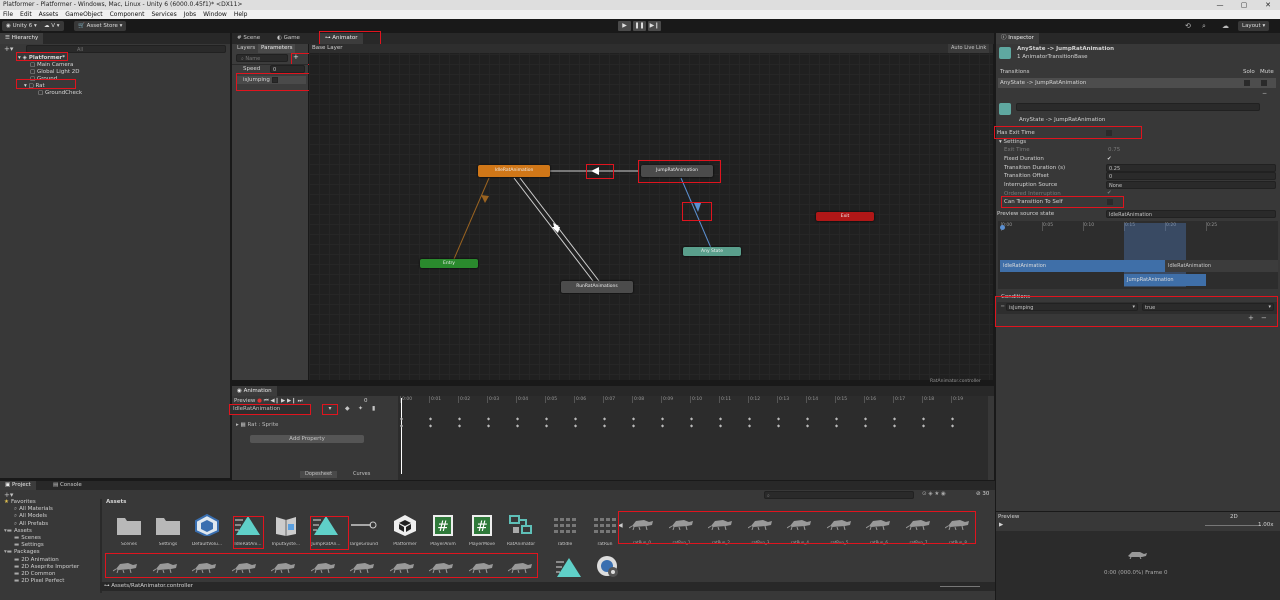 Image resolution: width=1280 pixels, height=600 pixels. Describe the element at coordinates (50, 502) in the screenshot. I see `project-tree-item: ★ Favorites` at that location.